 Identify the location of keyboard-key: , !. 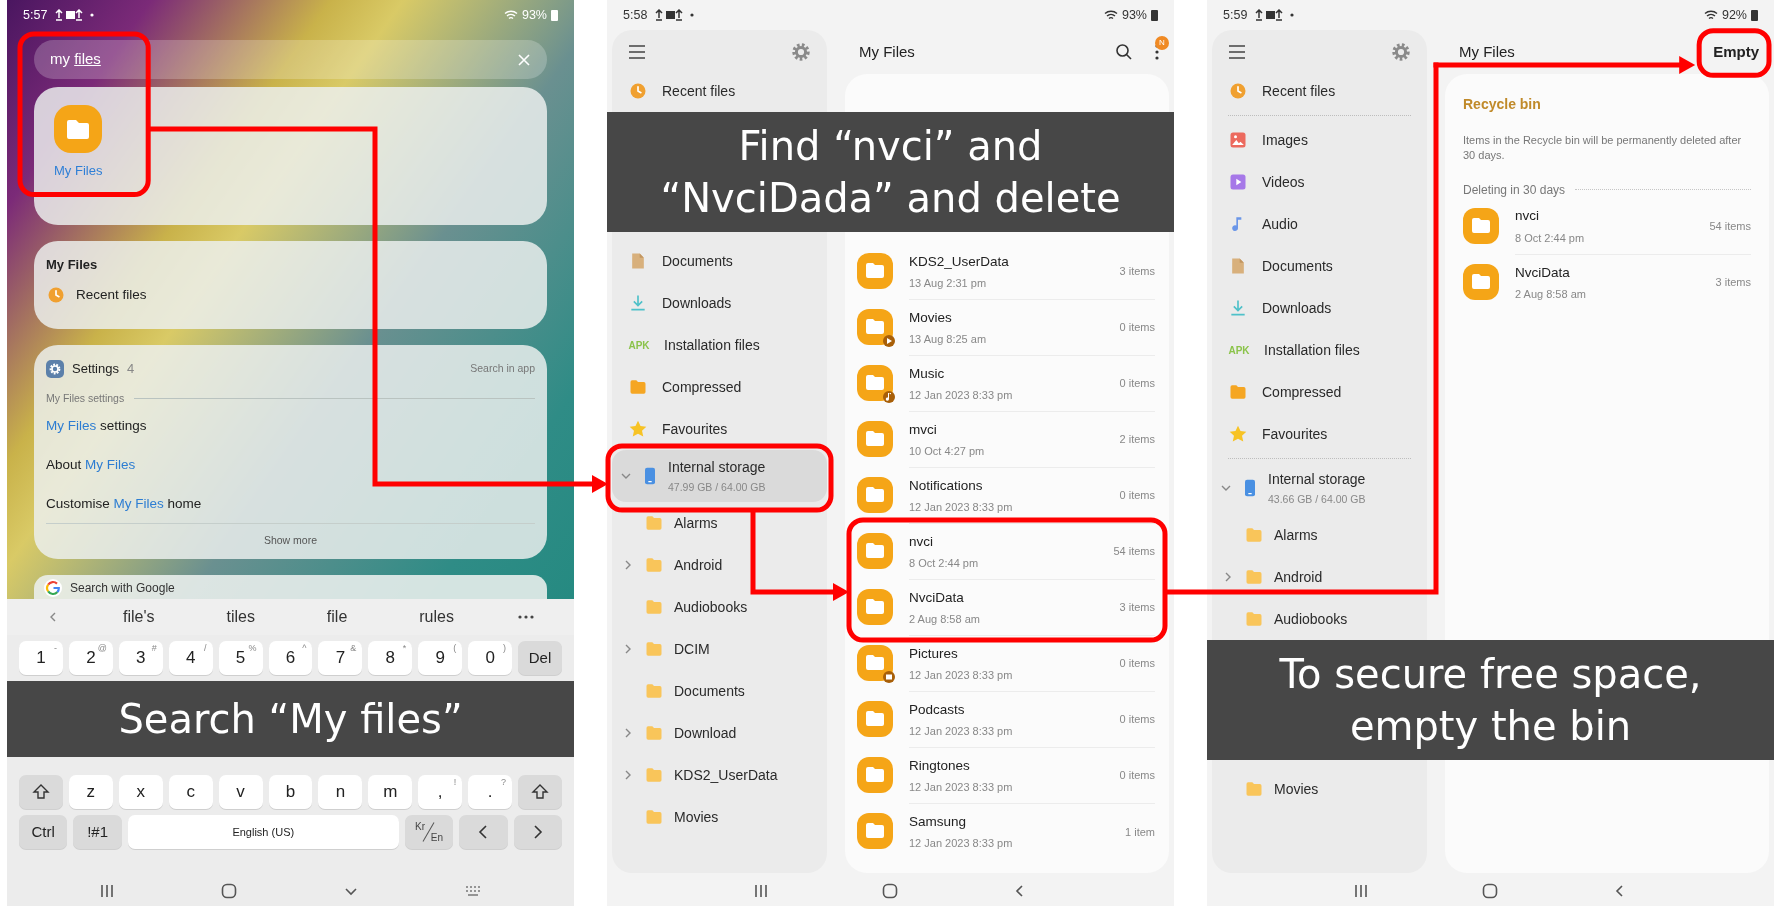
(440, 792).